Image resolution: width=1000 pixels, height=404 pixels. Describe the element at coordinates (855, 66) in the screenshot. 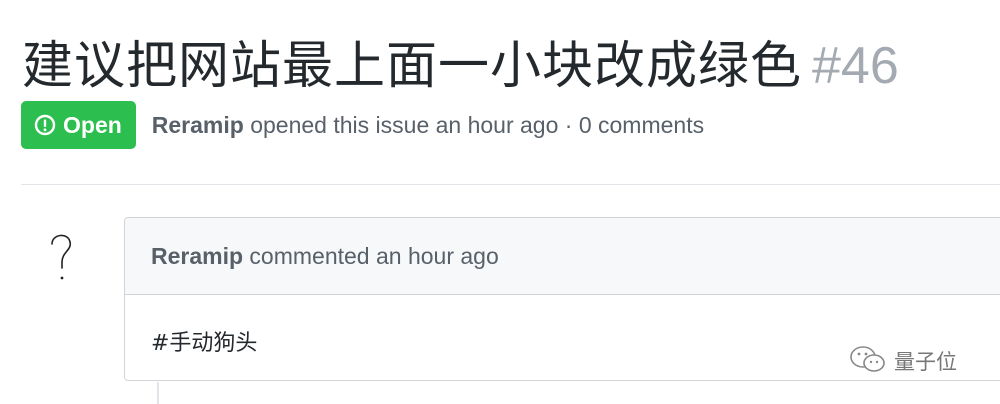

I see `issue-number: #46` at that location.